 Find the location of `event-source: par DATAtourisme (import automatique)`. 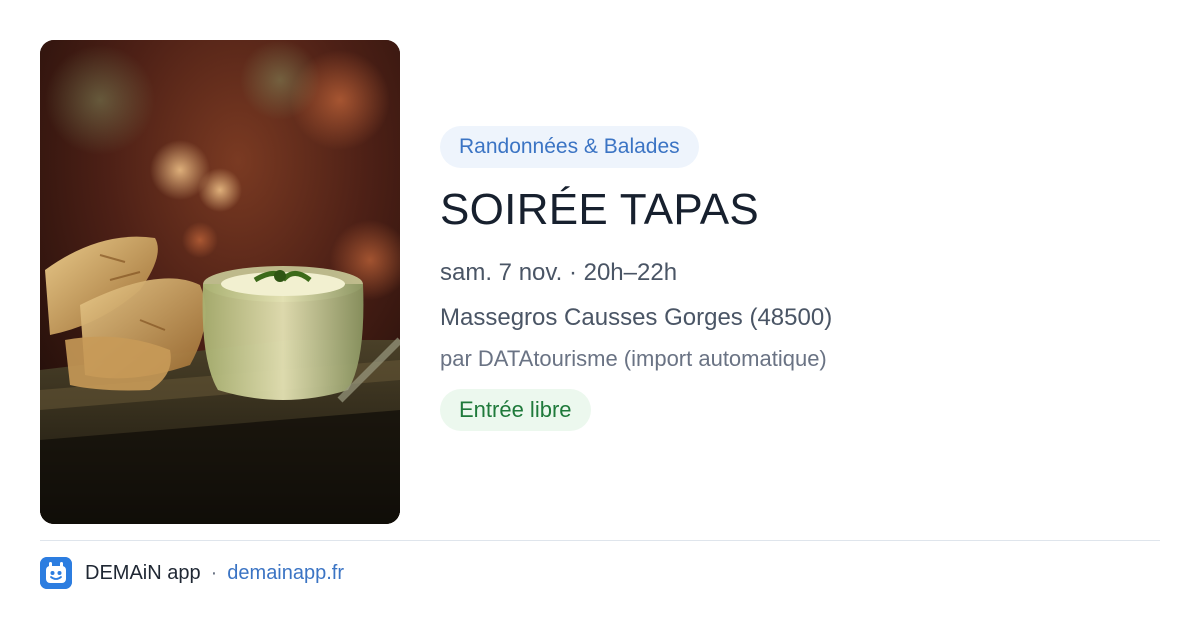

event-source: par DATAtourisme (import automatique) is located at coordinates (633, 358).